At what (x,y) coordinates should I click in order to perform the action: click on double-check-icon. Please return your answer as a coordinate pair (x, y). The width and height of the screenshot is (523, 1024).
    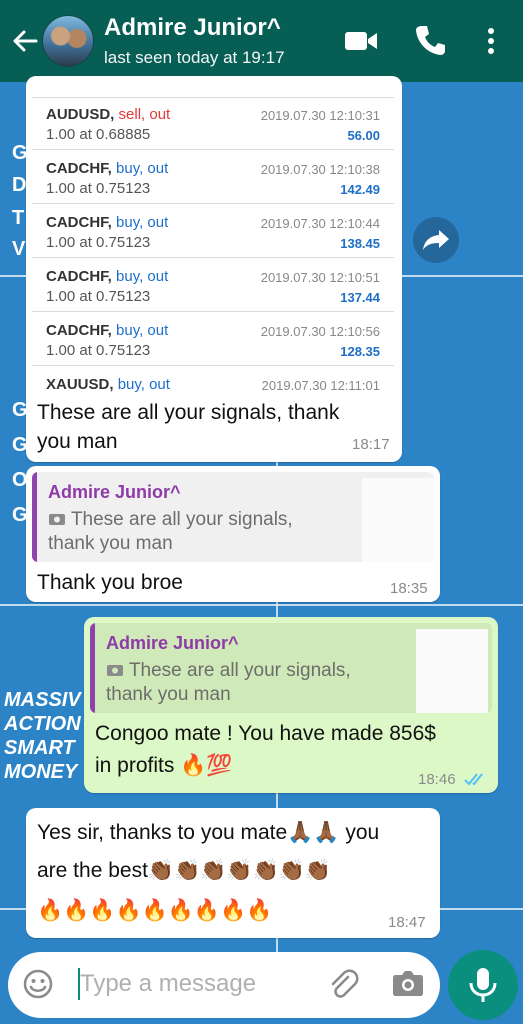
    Looking at the image, I should click on (473, 779).